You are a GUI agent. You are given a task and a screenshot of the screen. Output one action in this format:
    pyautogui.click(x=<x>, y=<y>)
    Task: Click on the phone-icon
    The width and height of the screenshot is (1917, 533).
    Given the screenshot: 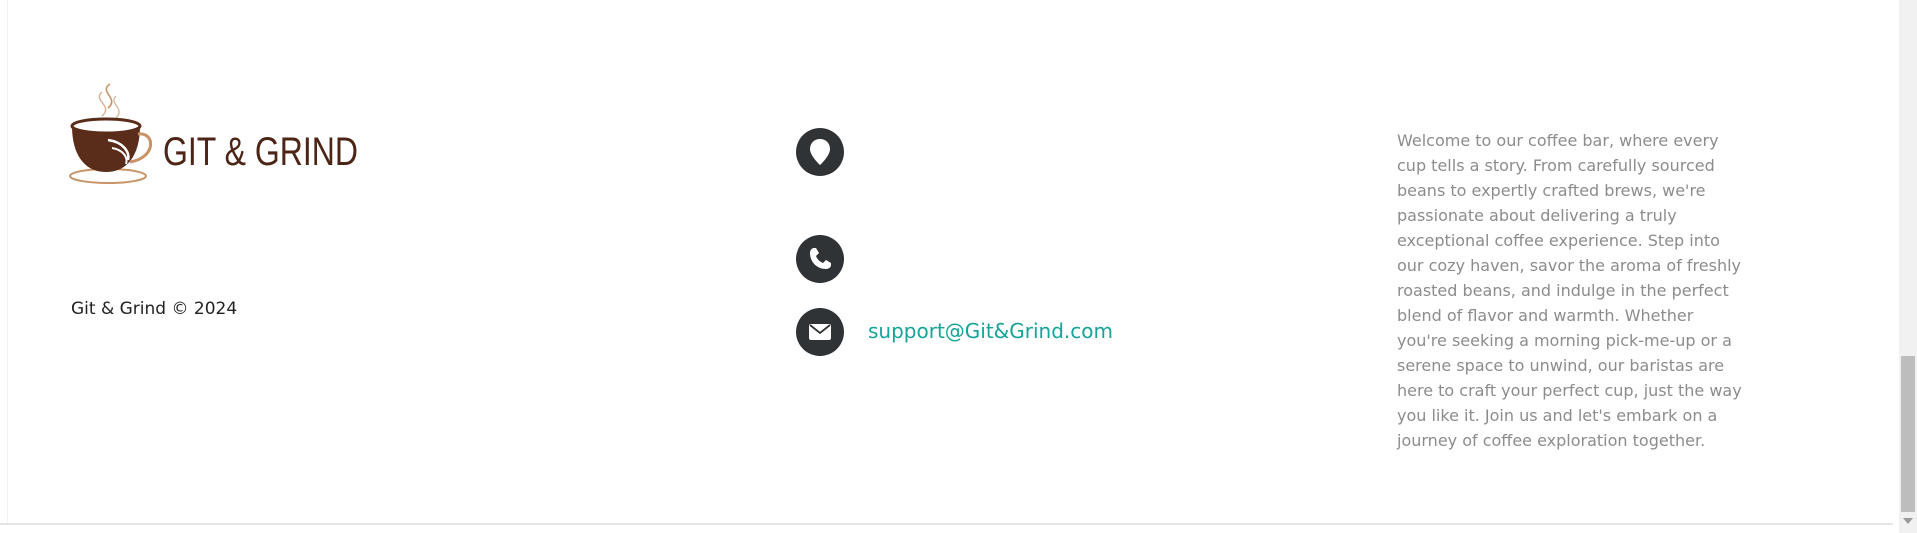 What is the action you would take?
    pyautogui.click(x=820, y=259)
    